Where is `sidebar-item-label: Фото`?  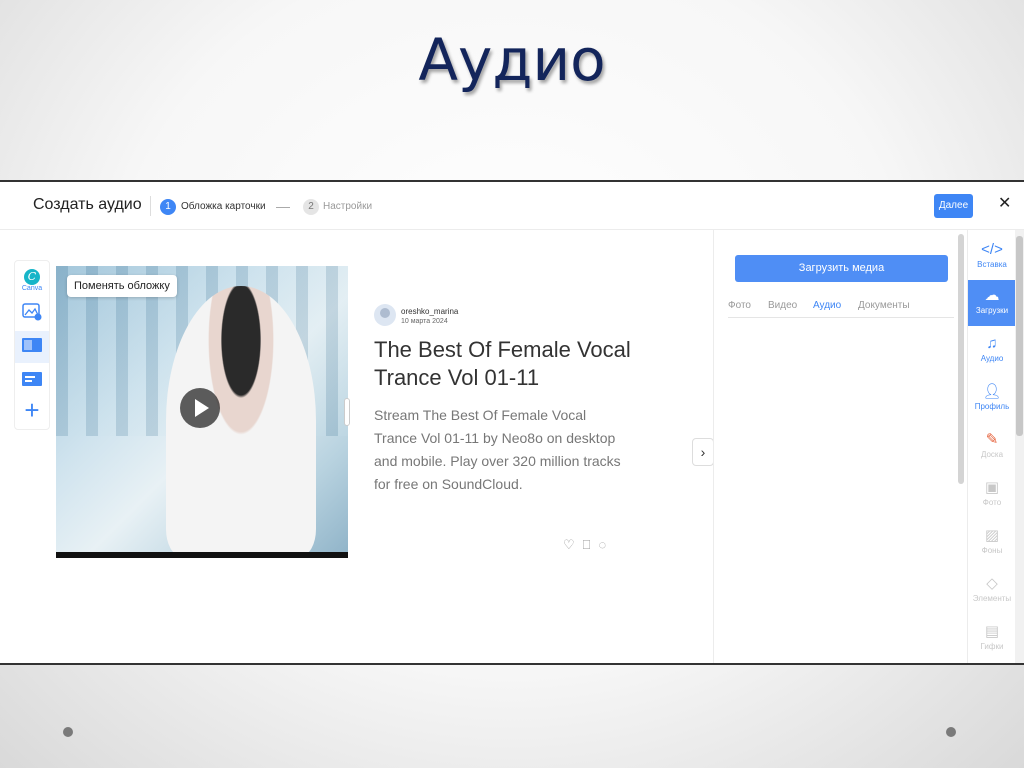 sidebar-item-label: Фото is located at coordinates (992, 502).